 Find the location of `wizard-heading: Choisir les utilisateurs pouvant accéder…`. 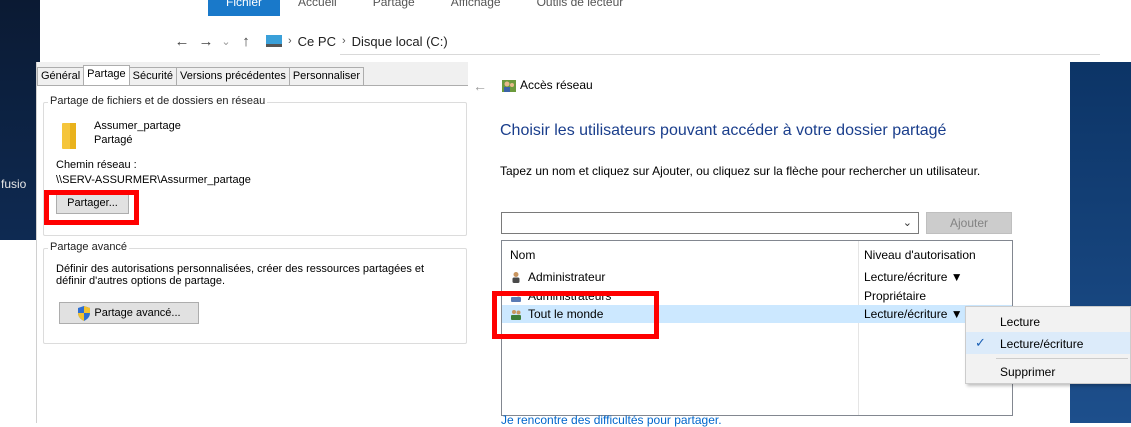

wizard-heading: Choisir les utilisateurs pouvant accéder… is located at coordinates (723, 130).